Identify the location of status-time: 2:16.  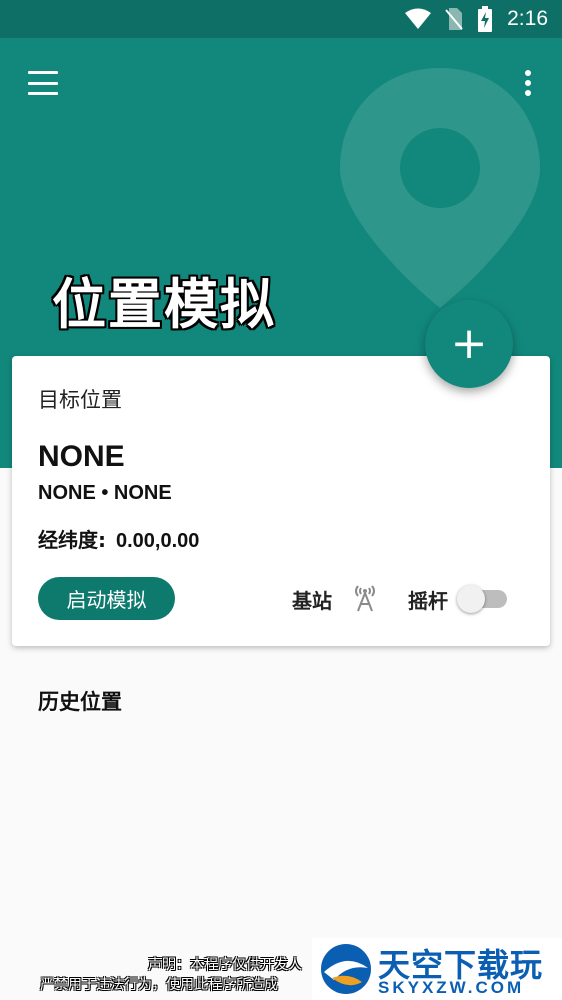
(527, 18).